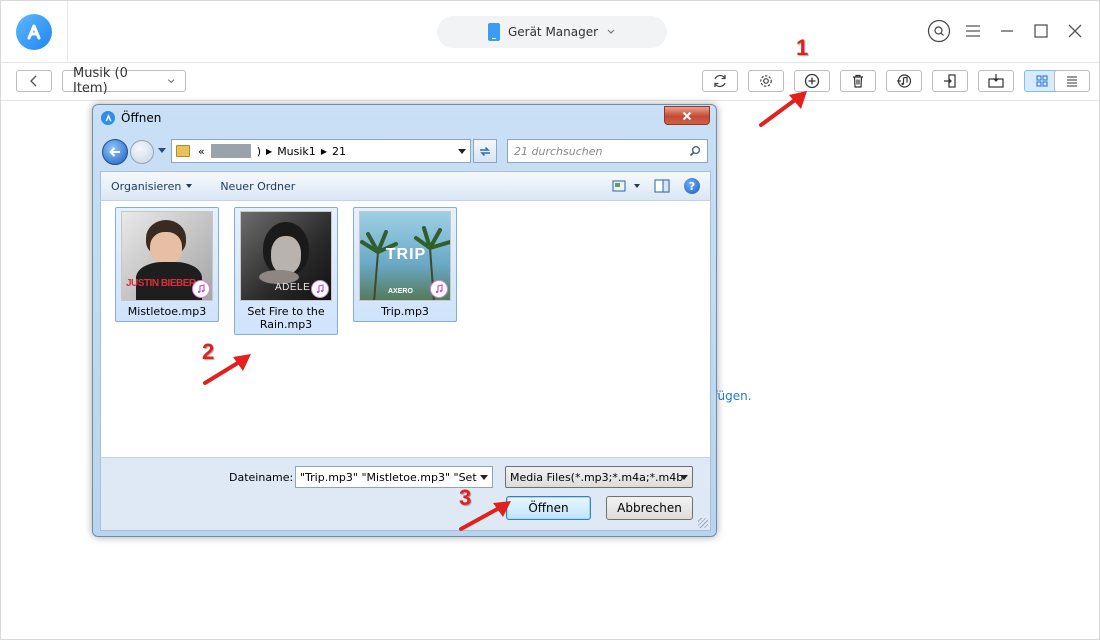  I want to click on import-icon, so click(950, 81).